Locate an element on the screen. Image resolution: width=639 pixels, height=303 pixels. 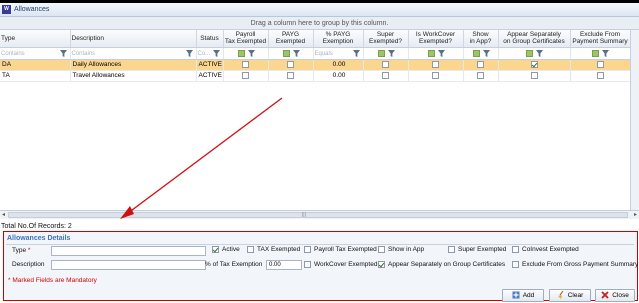
workcover-exempted-checkbox: WorkCover Exempted is located at coordinates (340, 264).